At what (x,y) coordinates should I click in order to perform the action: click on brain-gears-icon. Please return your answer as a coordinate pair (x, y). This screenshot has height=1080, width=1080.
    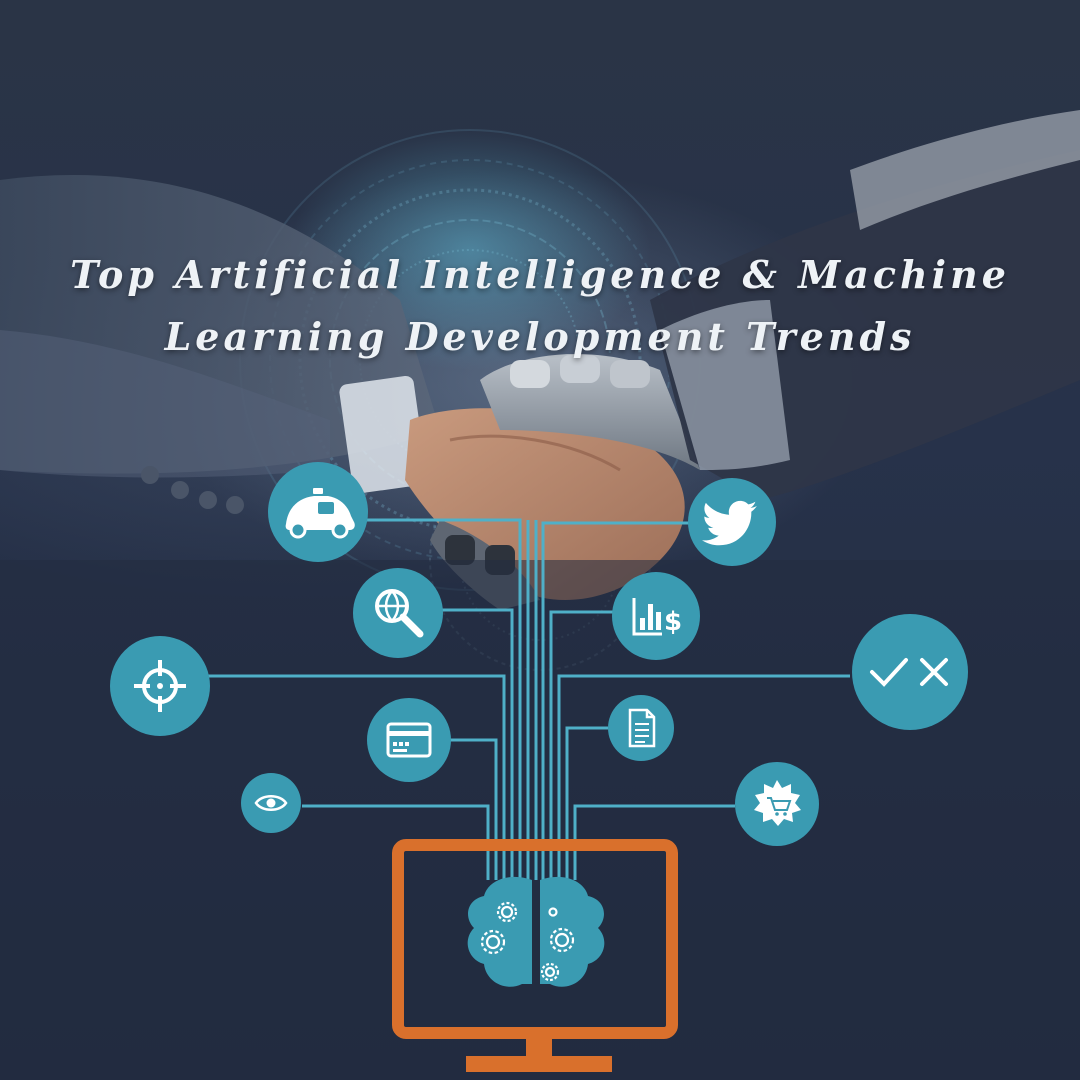
    Looking at the image, I should click on (536, 931).